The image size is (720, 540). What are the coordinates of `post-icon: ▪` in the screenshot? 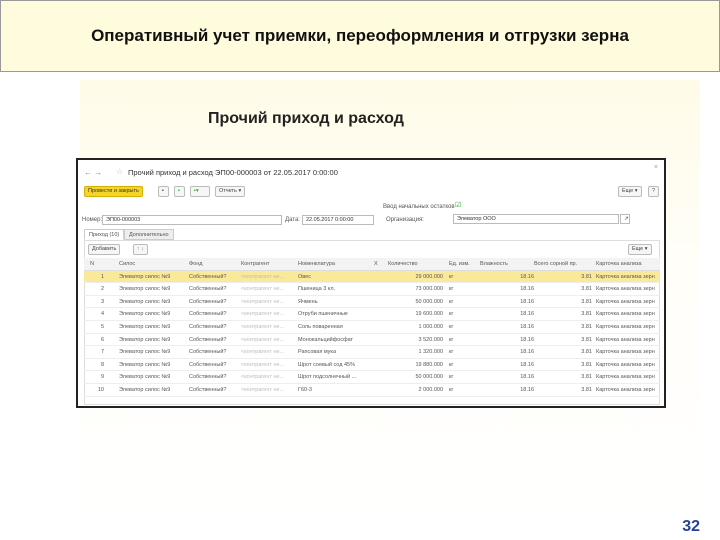 It's located at (179, 191).